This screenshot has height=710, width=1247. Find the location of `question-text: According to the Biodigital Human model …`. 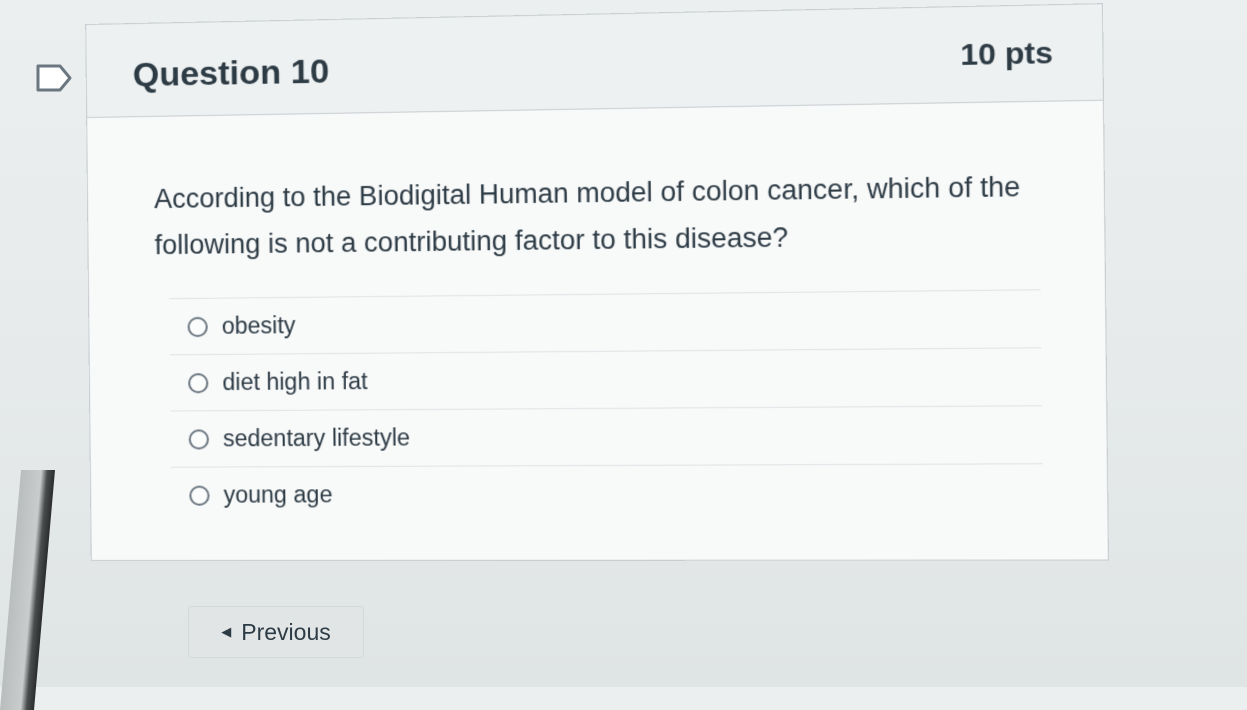

question-text: According to the Biodigital Human model … is located at coordinates (587, 216).